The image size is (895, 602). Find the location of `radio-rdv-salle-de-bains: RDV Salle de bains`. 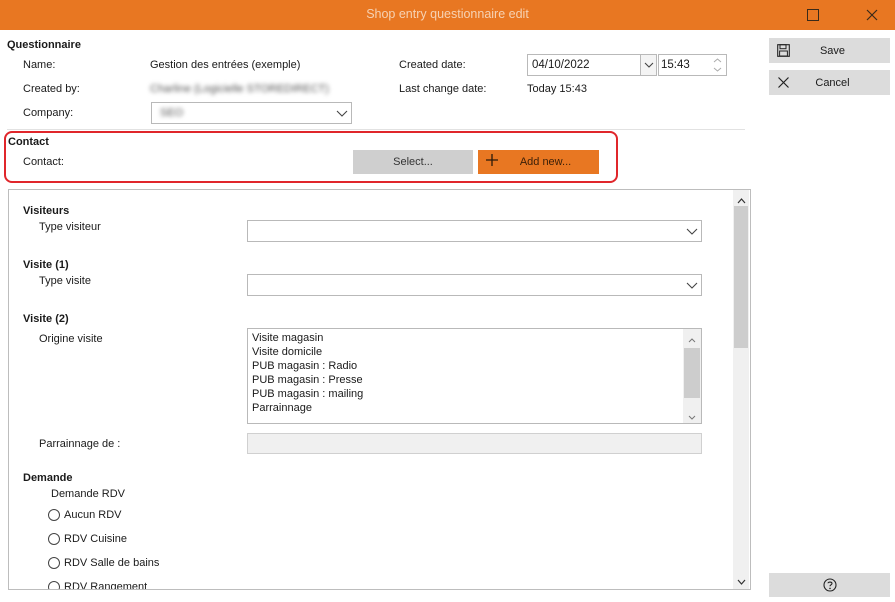

radio-rdv-salle-de-bains: RDV Salle de bains is located at coordinates (103, 563).